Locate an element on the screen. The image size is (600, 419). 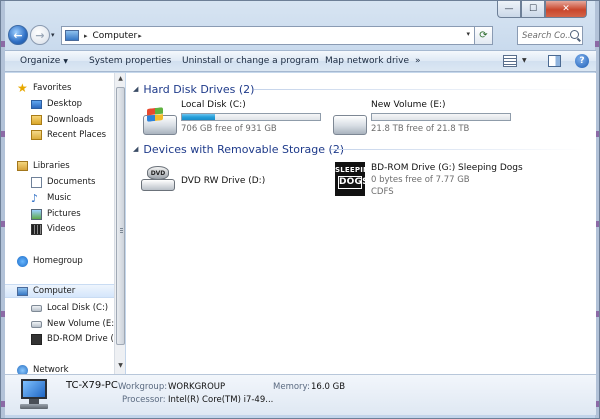
nav-videos: Videos is located at coordinates (53, 229).